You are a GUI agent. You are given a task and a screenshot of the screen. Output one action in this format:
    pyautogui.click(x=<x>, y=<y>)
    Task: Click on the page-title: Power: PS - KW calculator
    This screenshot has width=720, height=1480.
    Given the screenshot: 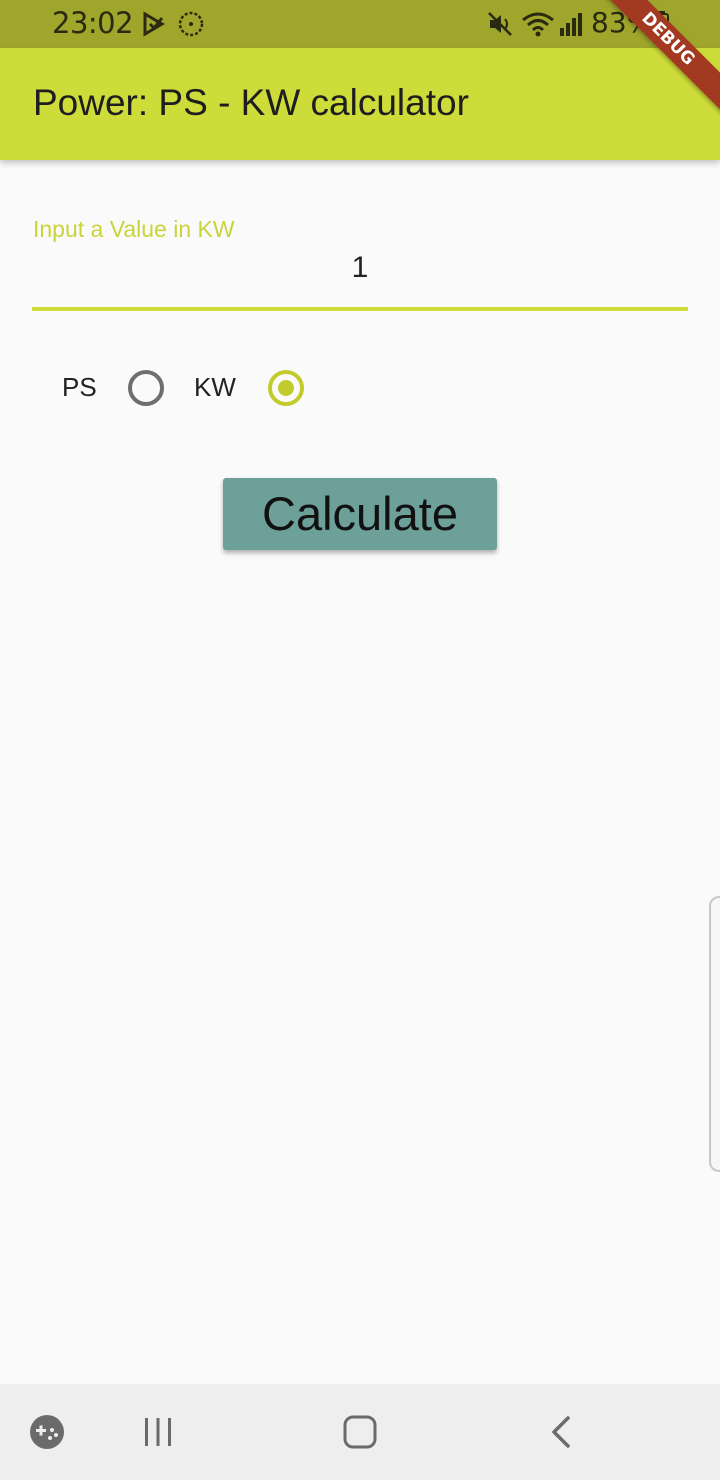 What is the action you would take?
    pyautogui.click(x=251, y=102)
    